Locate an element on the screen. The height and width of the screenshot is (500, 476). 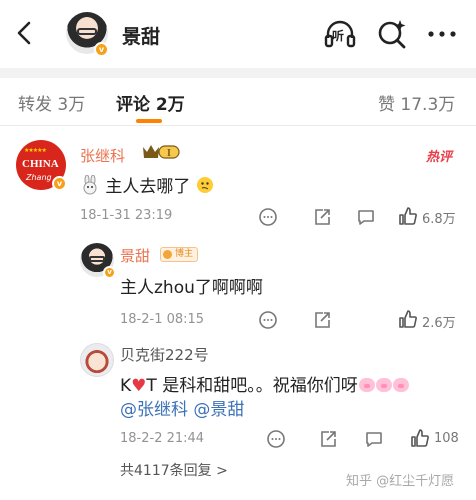
comment-text: 主人去哪了 is located at coordinates (147, 184).